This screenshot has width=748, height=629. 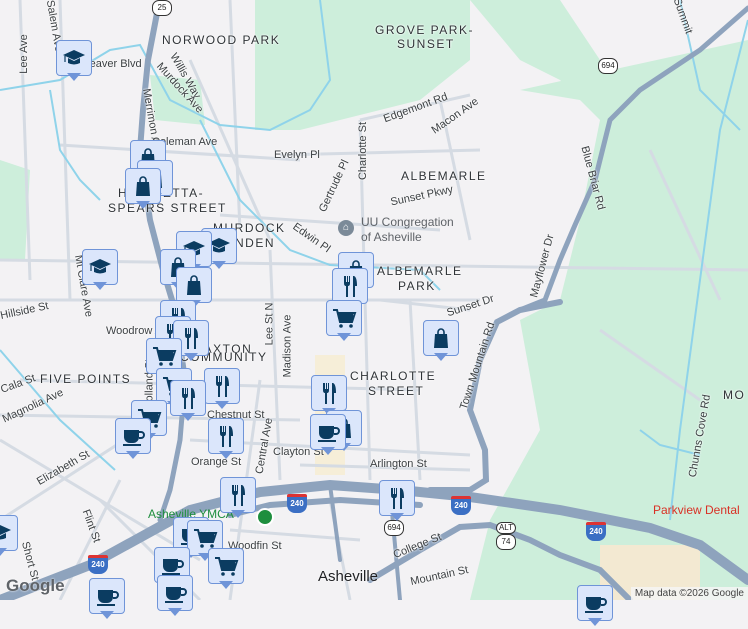 I want to click on ymca-pin-icon, so click(x=265, y=517).